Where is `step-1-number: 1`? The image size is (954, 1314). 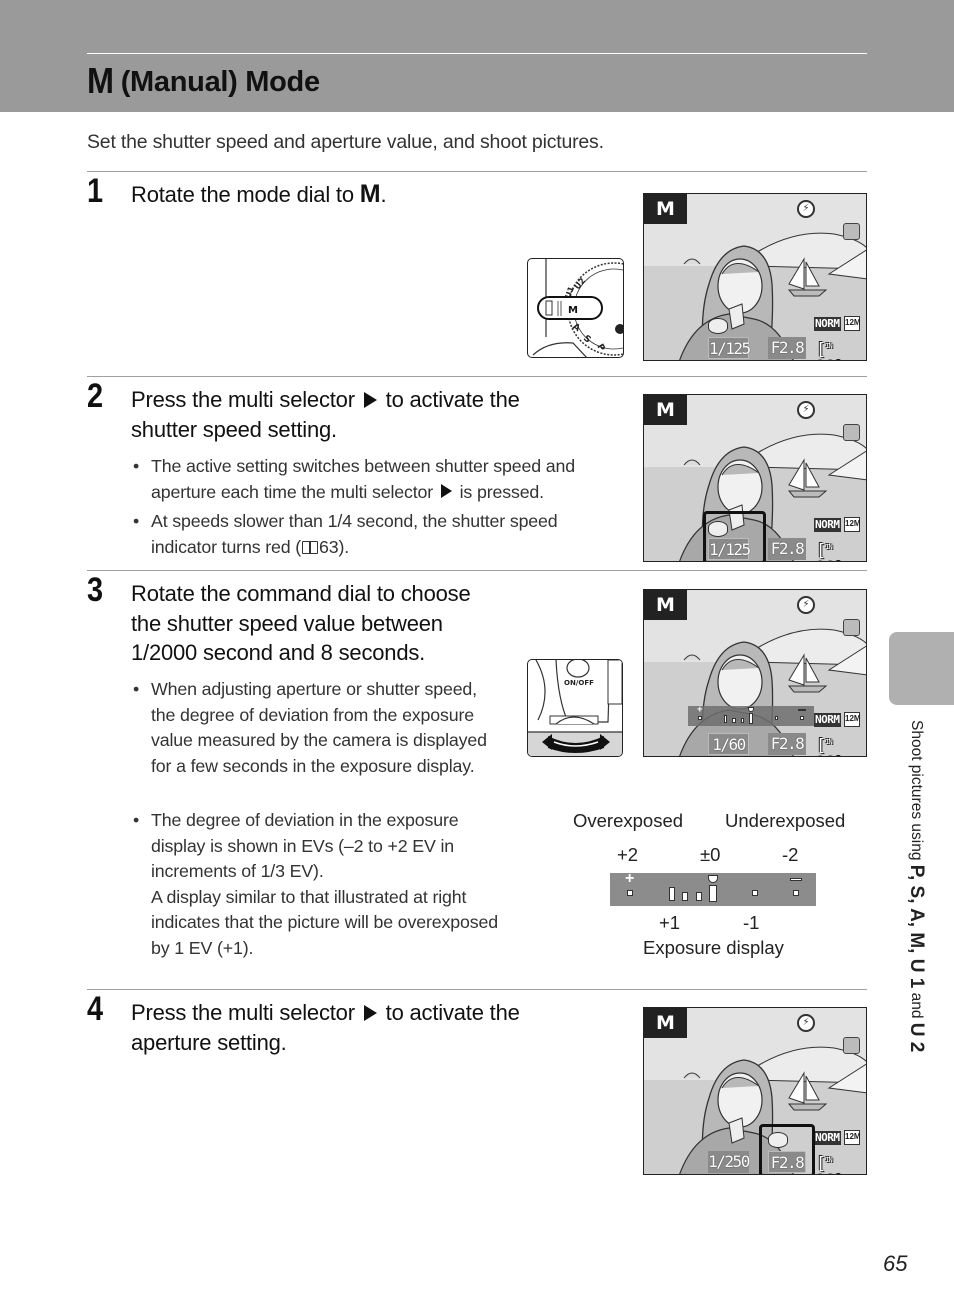
step-1-number: 1 is located at coordinates (95, 191).